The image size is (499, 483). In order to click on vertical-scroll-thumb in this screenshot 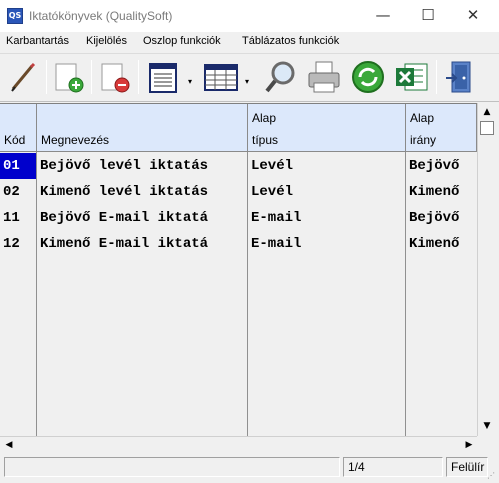, I will do `click(487, 128)`.